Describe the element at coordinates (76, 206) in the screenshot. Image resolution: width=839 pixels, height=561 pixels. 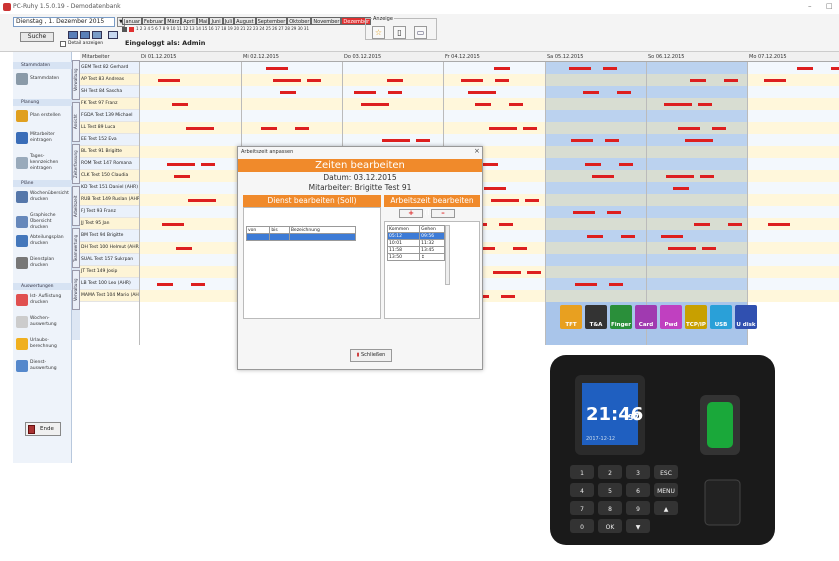
I see `vertical-tab-3: Arbeitszeit` at that location.